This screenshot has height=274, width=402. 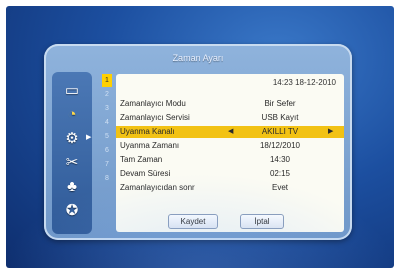 What do you see at coordinates (262, 221) in the screenshot?
I see `cancel-button: İptal` at bounding box center [262, 221].